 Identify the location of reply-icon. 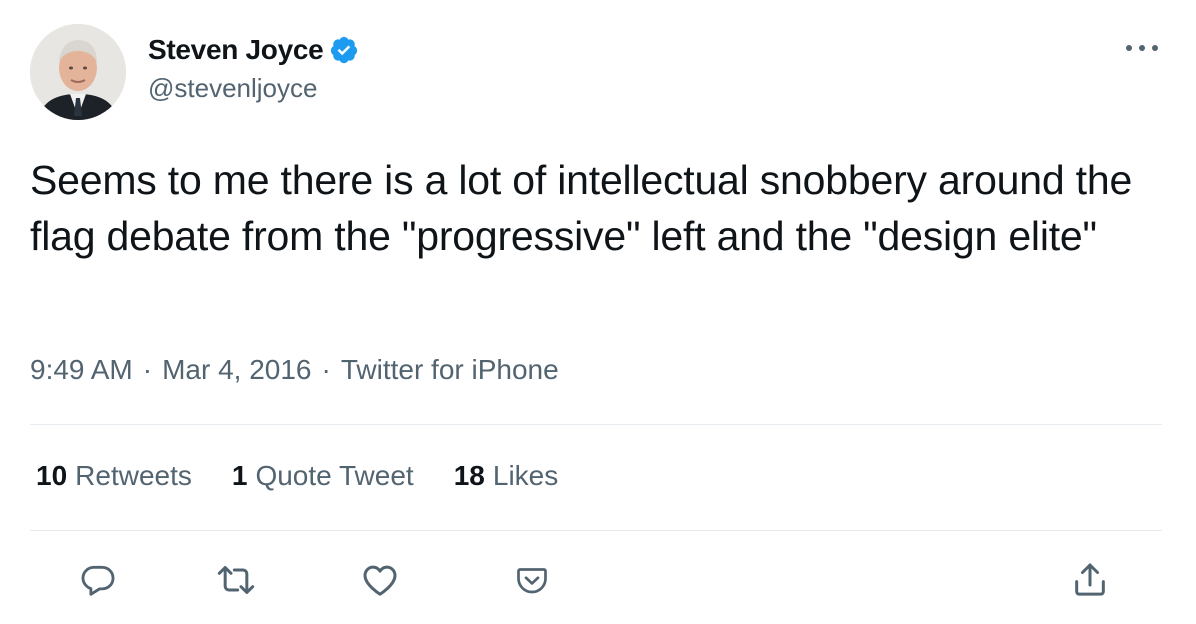
(98, 580).